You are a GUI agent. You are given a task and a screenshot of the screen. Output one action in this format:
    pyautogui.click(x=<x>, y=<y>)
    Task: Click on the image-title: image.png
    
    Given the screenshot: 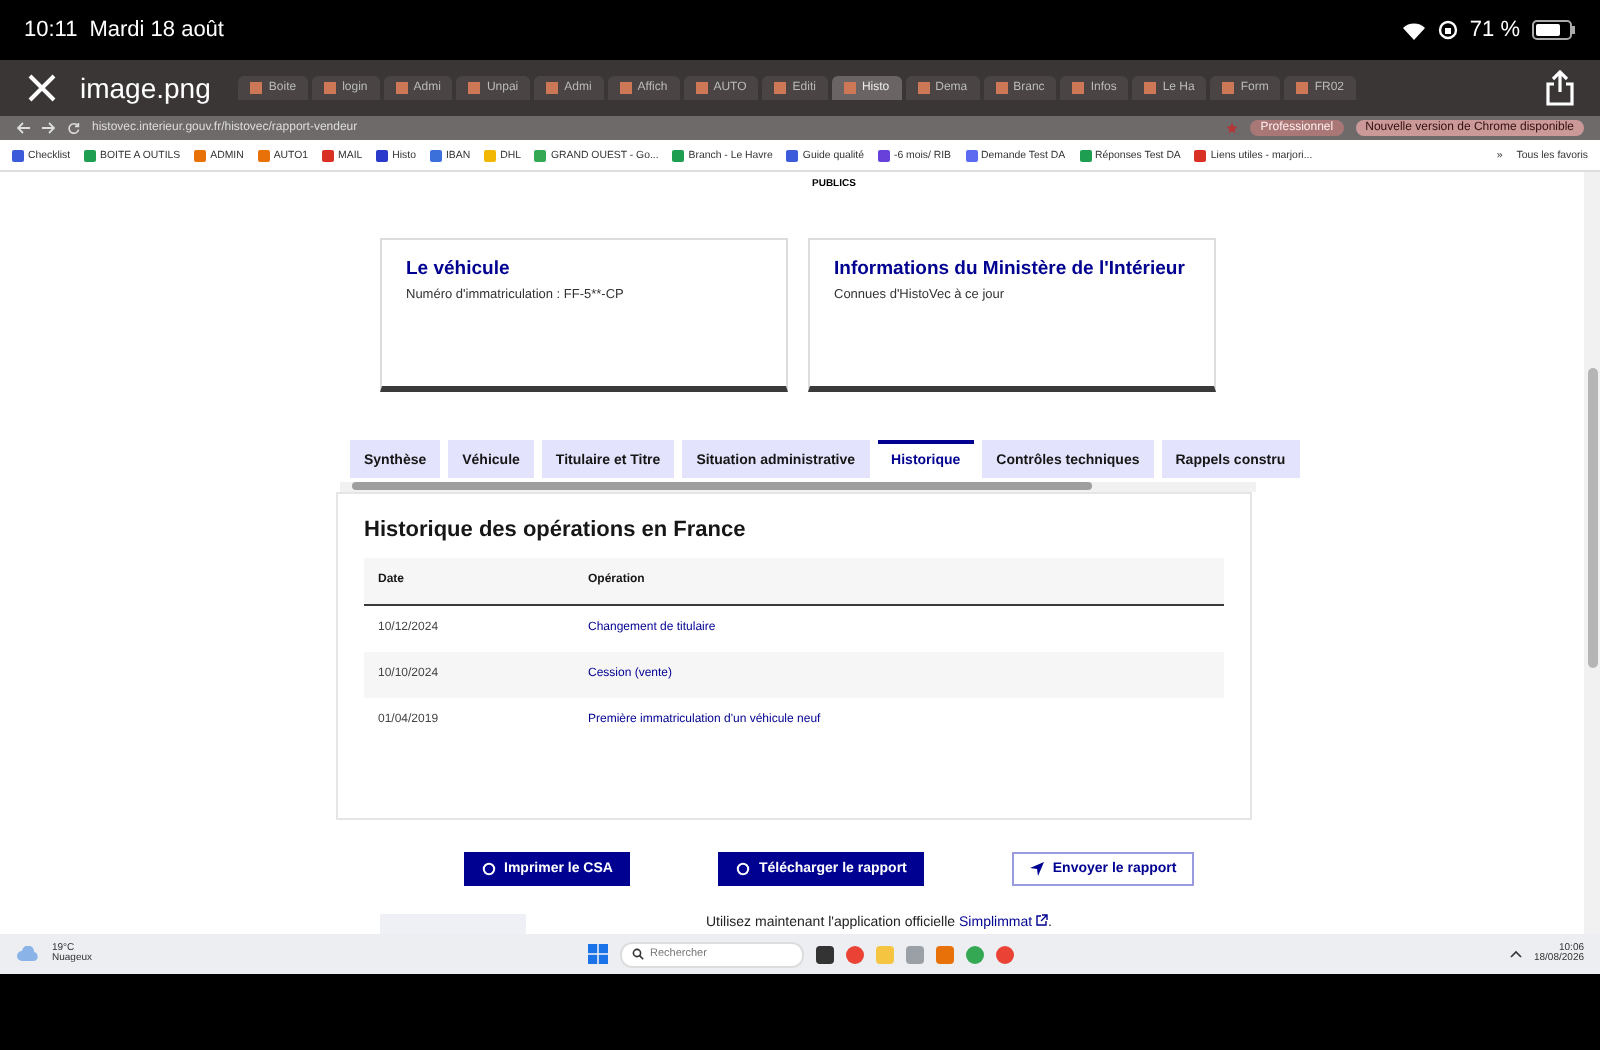 What is the action you would take?
    pyautogui.click(x=145, y=88)
    